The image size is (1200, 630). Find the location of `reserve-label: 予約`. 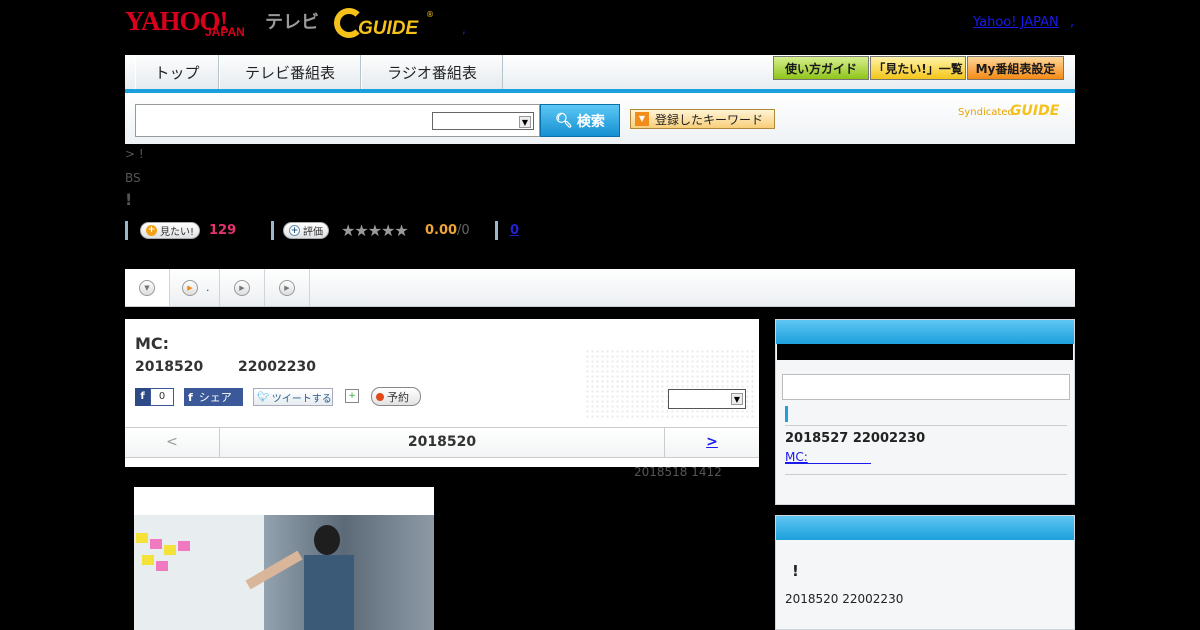

reserve-label: 予約 is located at coordinates (398, 397).